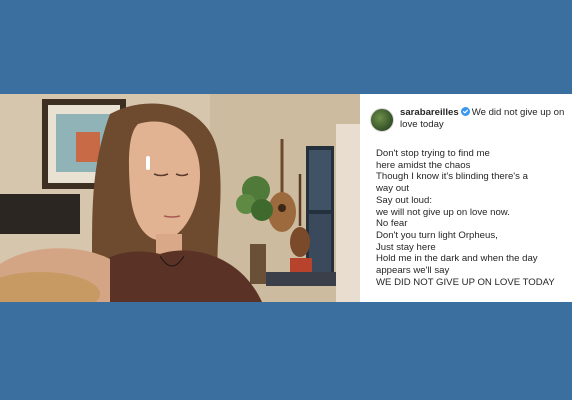 Image resolution: width=572 pixels, height=400 pixels. Describe the element at coordinates (422, 124) in the screenshot. I see `caption-second-line: love today` at that location.